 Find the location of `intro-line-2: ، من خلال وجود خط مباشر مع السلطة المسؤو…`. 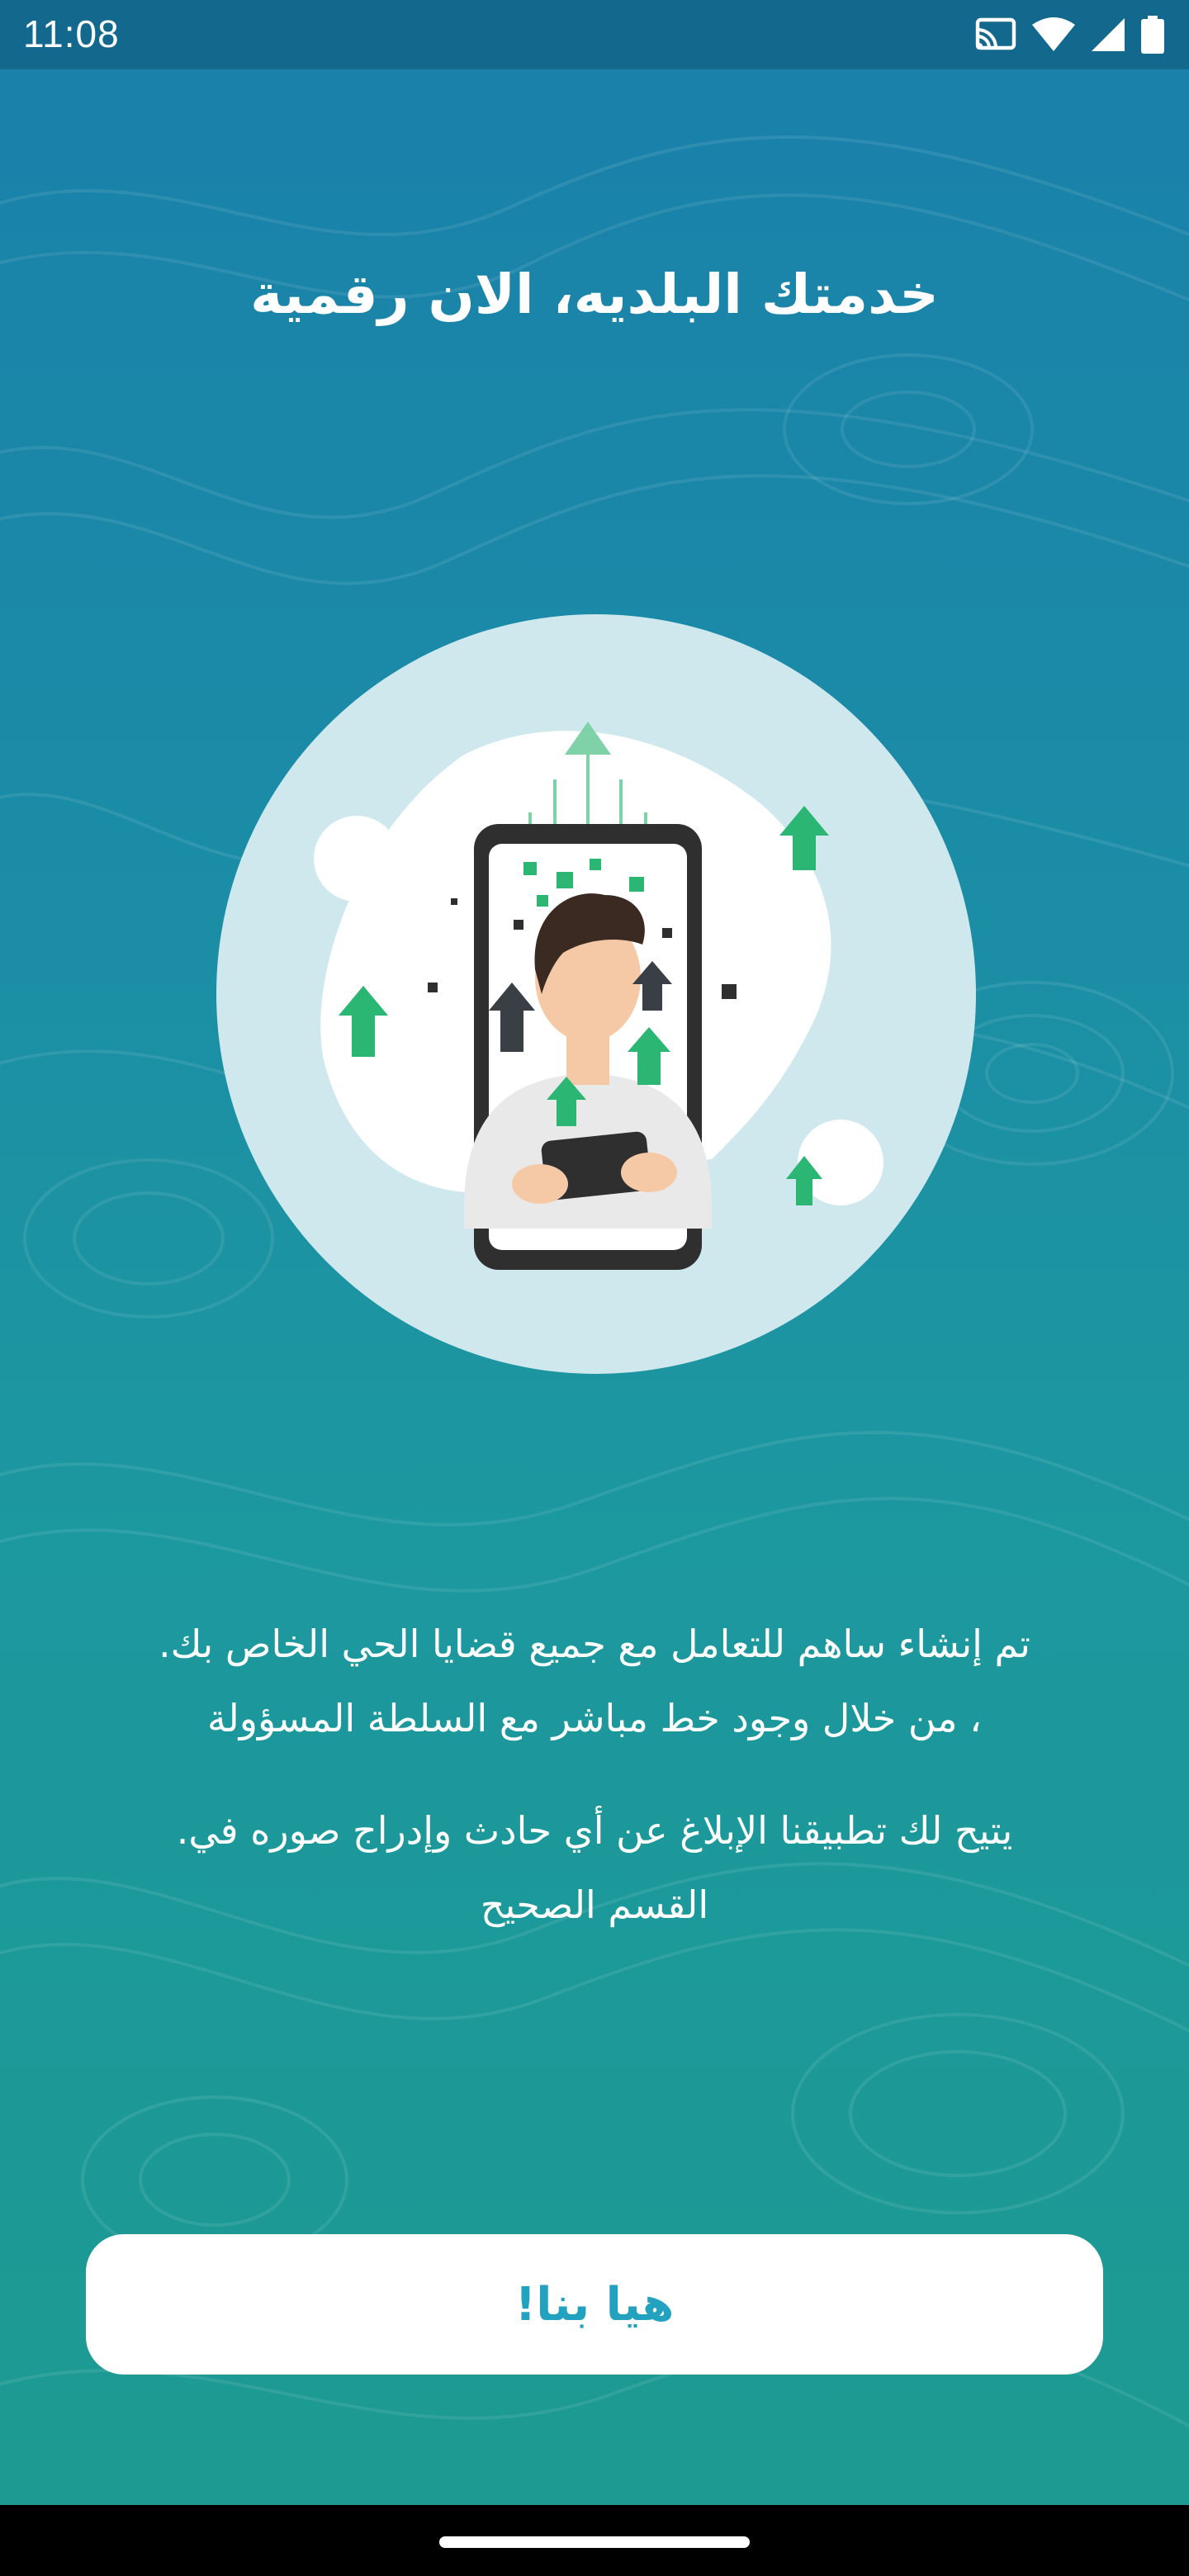

intro-line-2: ، من خلال وجود خط مباشر مع السلطة المسؤو… is located at coordinates (594, 1718).